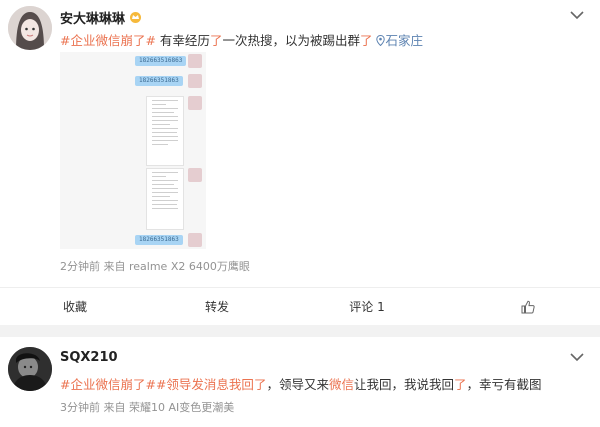  What do you see at coordinates (89, 357) in the screenshot?
I see `author-name: SQX210` at bounding box center [89, 357].